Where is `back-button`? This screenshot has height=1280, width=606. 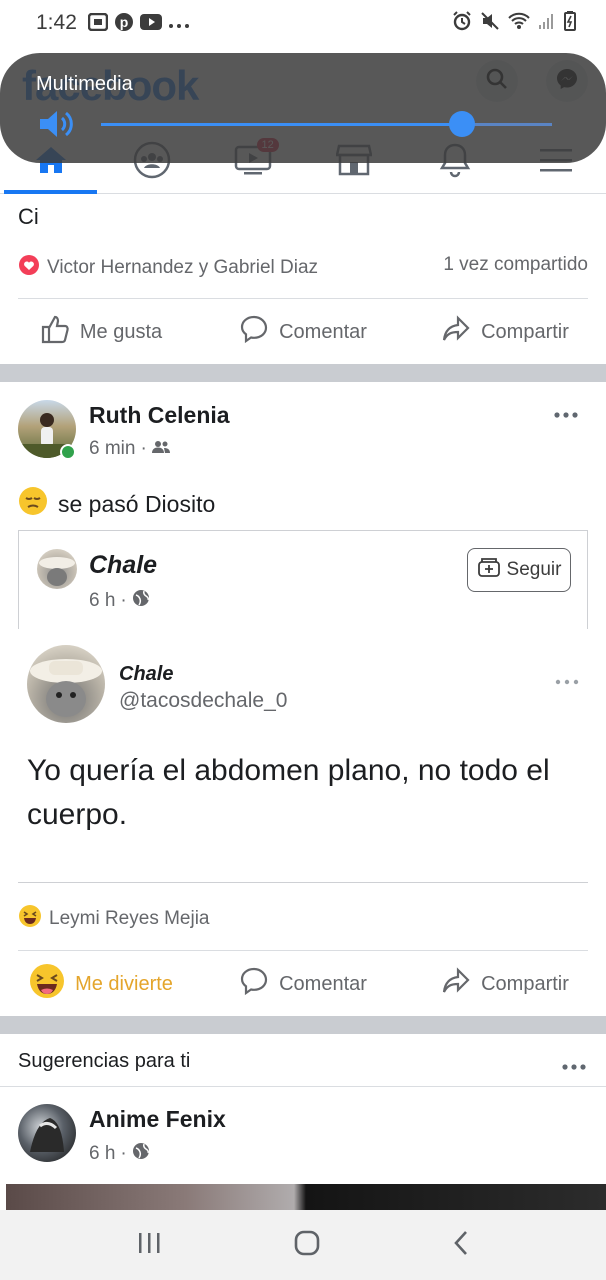
back-button is located at coordinates (461, 1245).